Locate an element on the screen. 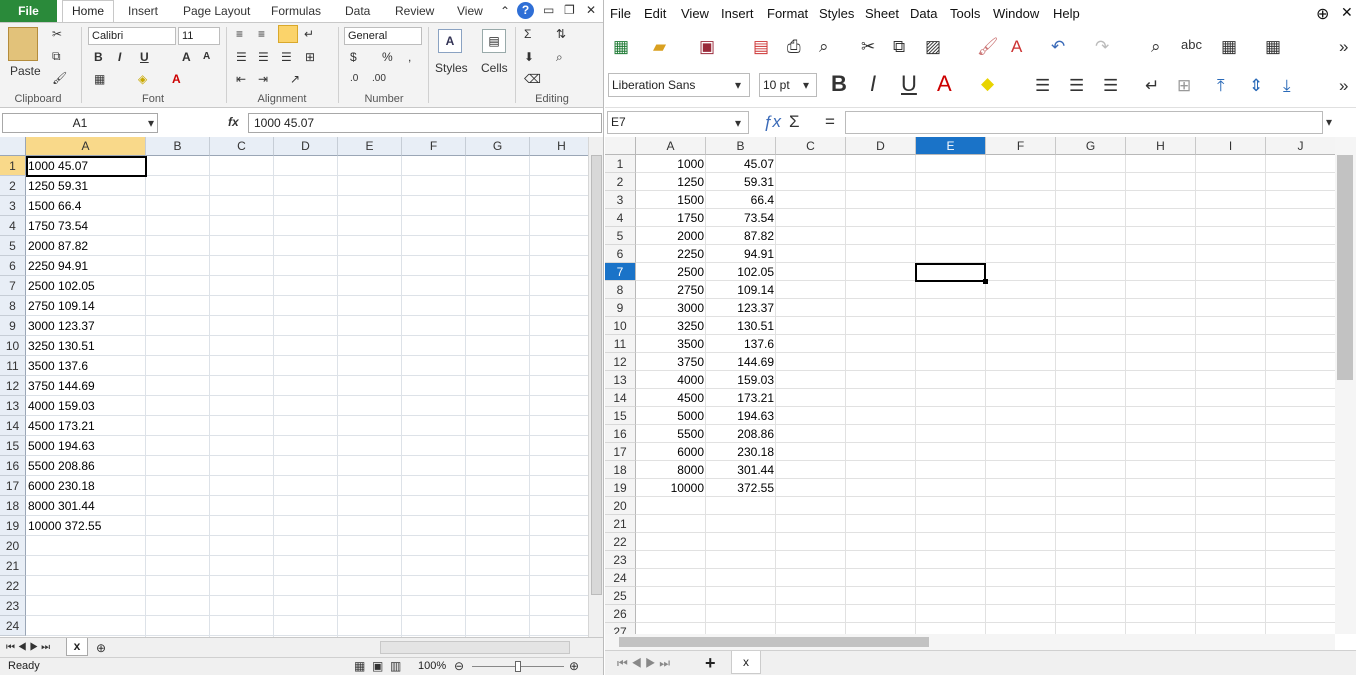  cell: 87.82 is located at coordinates (740, 236).